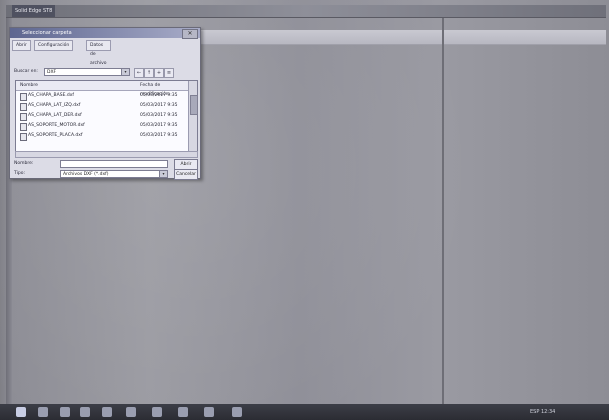 The image size is (609, 420). I want to click on store-icon, so click(107, 412).